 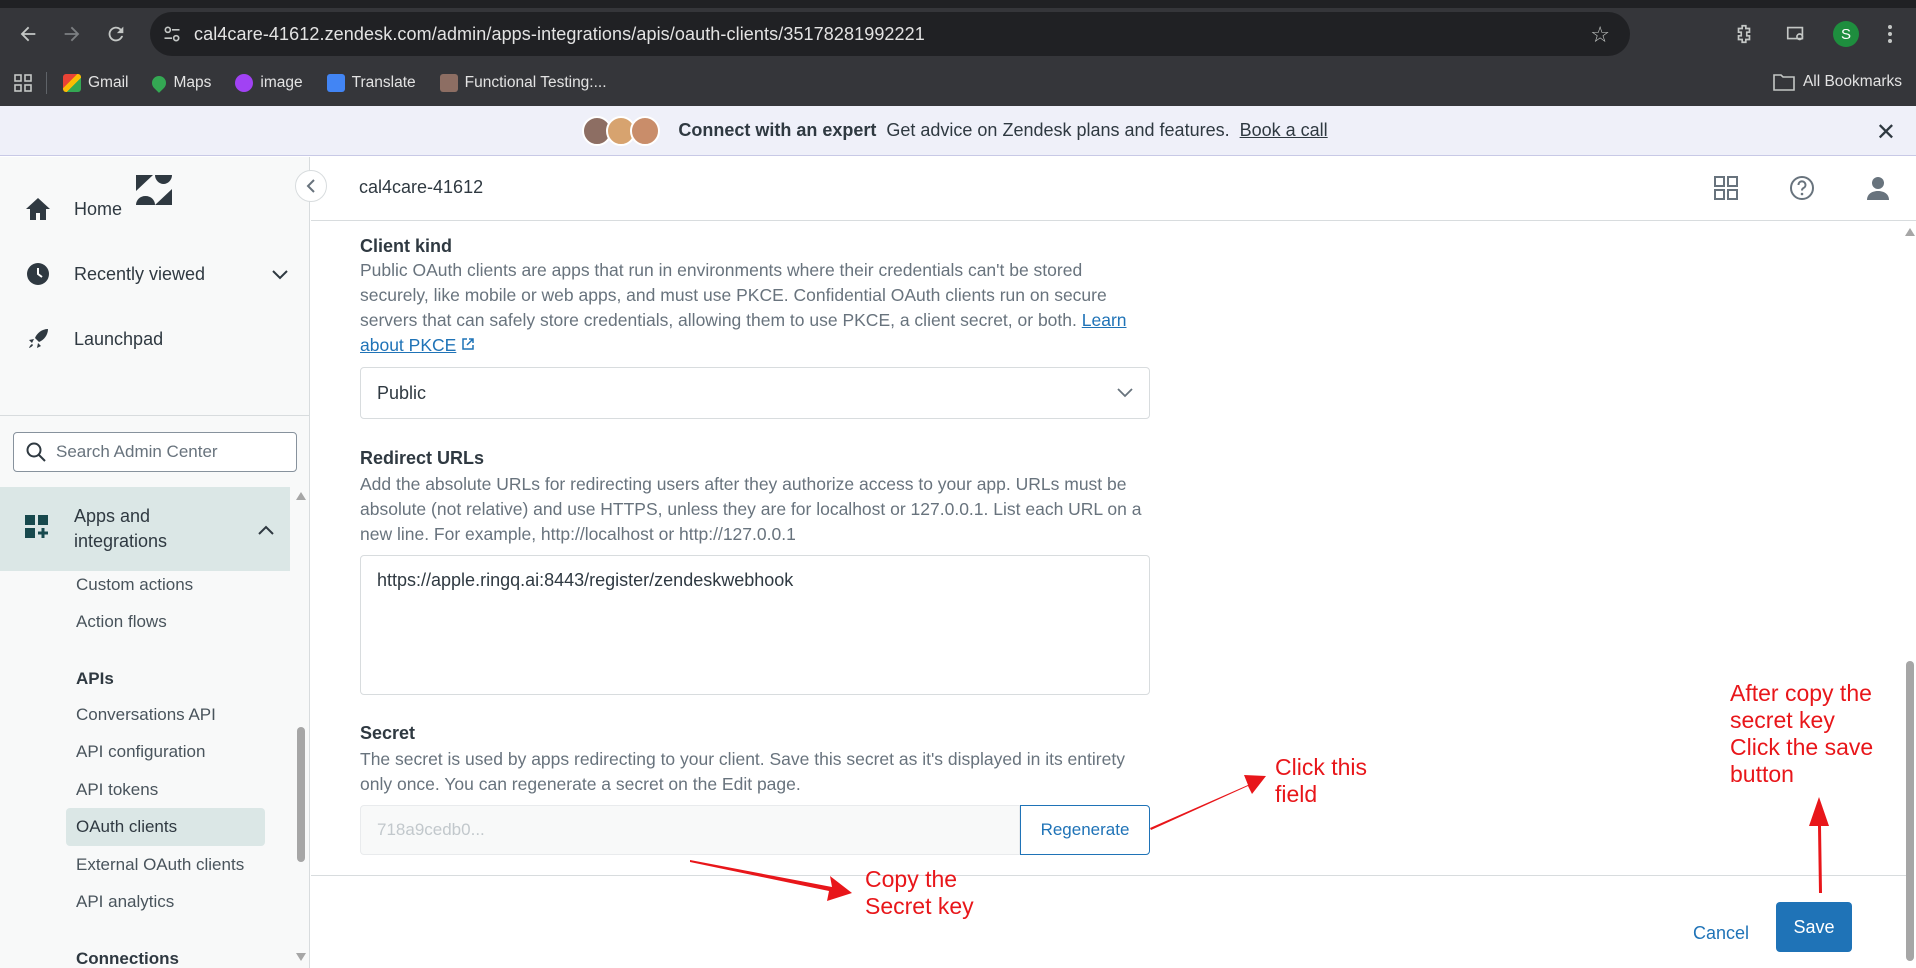 What do you see at coordinates (244, 83) in the screenshot?
I see `image-icon` at bounding box center [244, 83].